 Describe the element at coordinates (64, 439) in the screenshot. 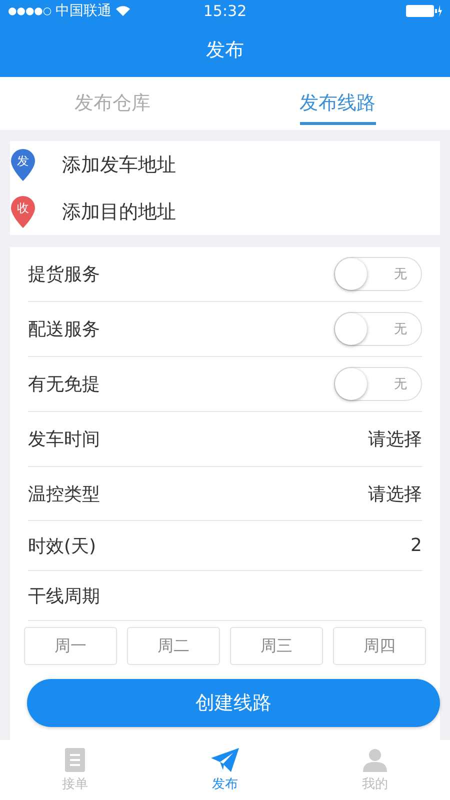

I see `field-label: 发车时间` at that location.